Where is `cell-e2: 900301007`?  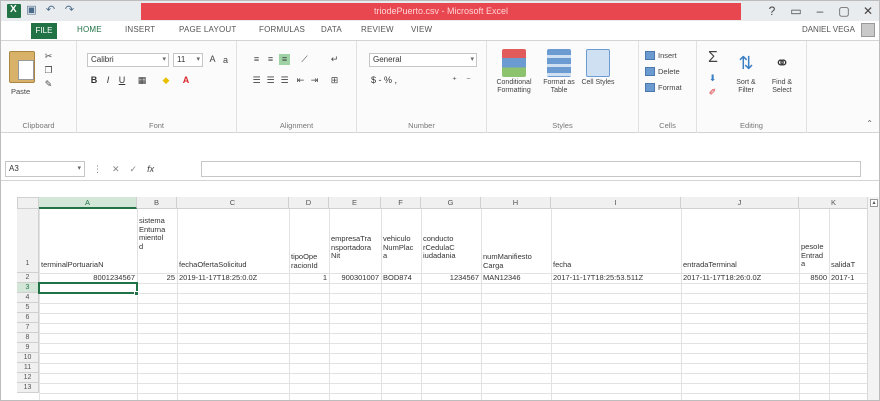
cell-e2: 900301007 is located at coordinates (355, 278).